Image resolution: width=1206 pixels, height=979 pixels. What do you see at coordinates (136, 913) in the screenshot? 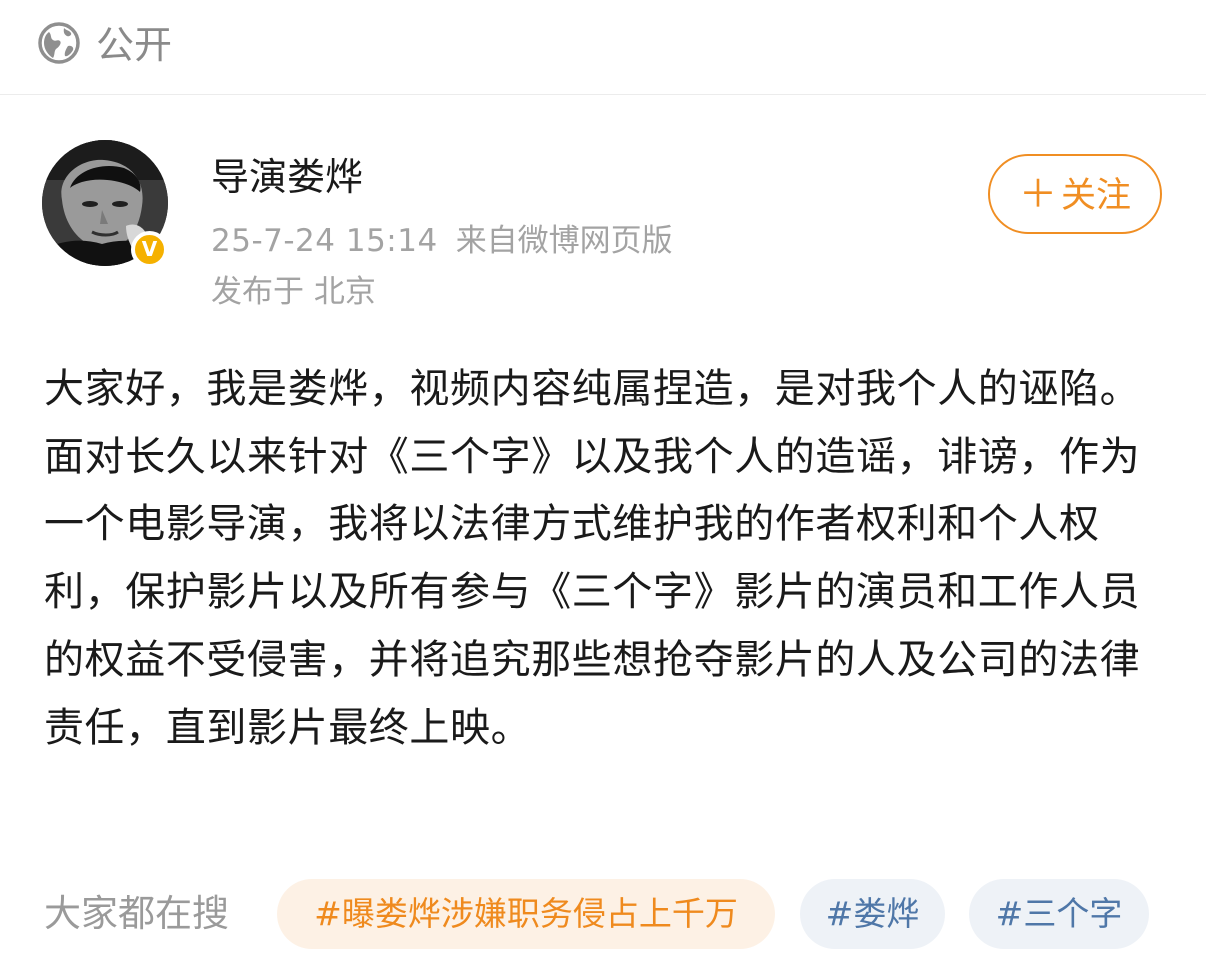
I see `hot-search-label: 大家都在搜` at bounding box center [136, 913].